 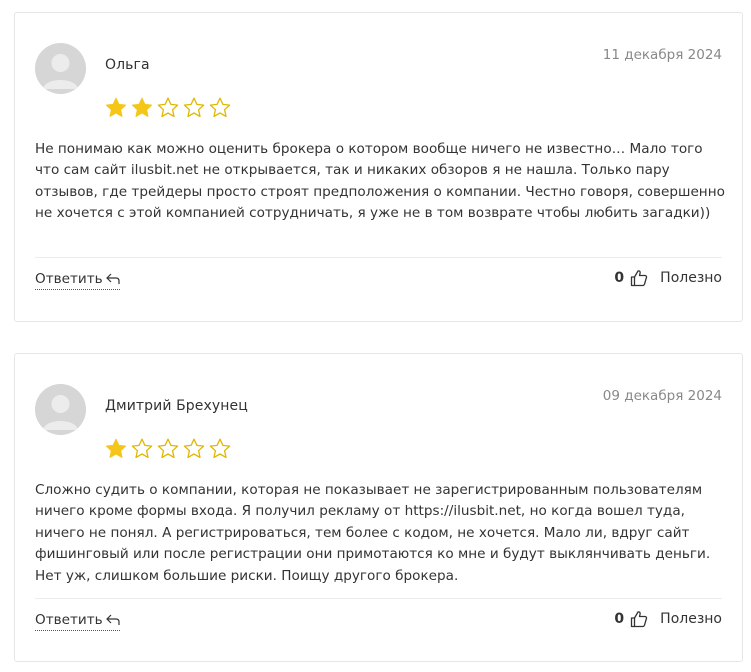 What do you see at coordinates (127, 65) in the screenshot?
I see `review-author: Ольга` at bounding box center [127, 65].